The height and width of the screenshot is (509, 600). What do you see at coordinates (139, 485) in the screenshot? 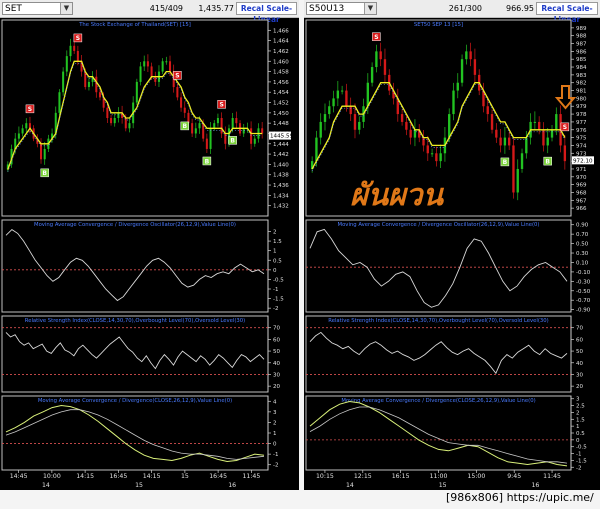
I see `day-label: 15` at bounding box center [139, 485].